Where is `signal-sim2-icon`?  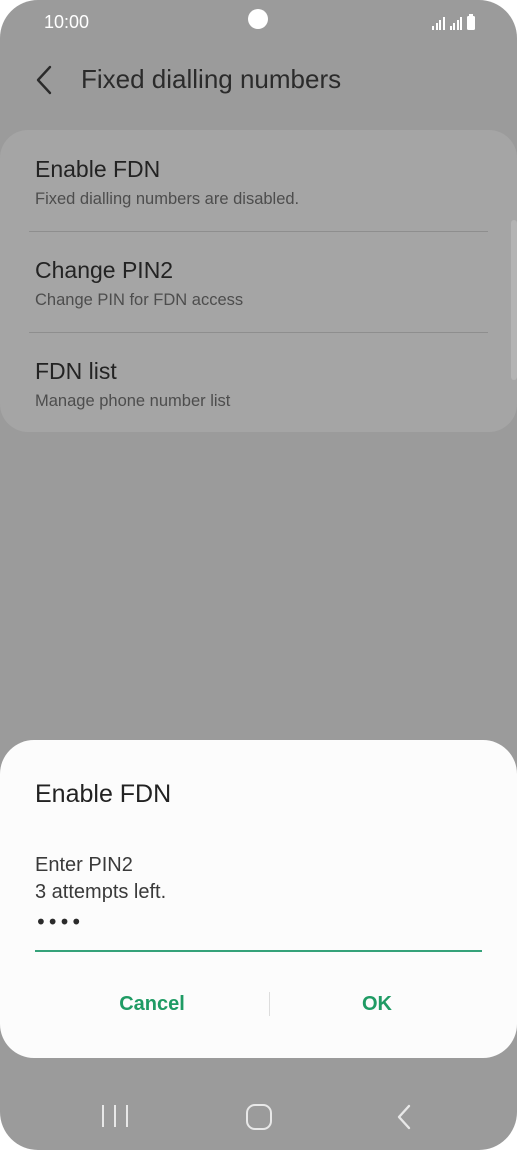 signal-sim2-icon is located at coordinates (455, 23).